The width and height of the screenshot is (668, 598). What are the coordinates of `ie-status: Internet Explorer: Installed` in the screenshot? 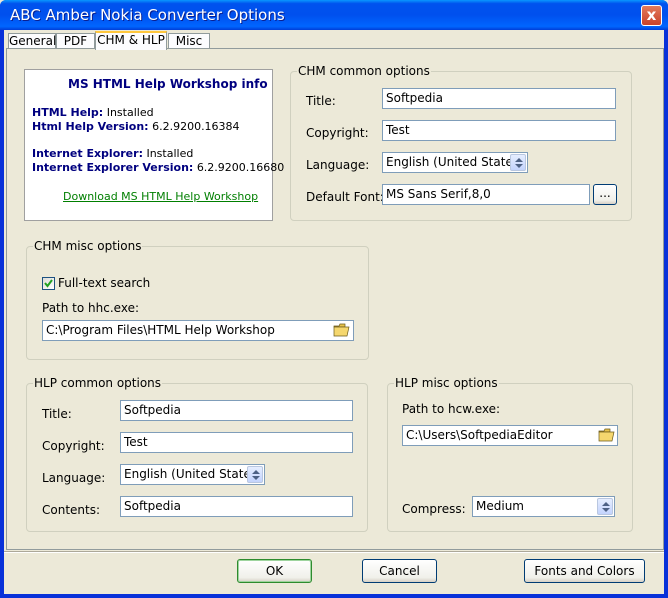 It's located at (112, 153).